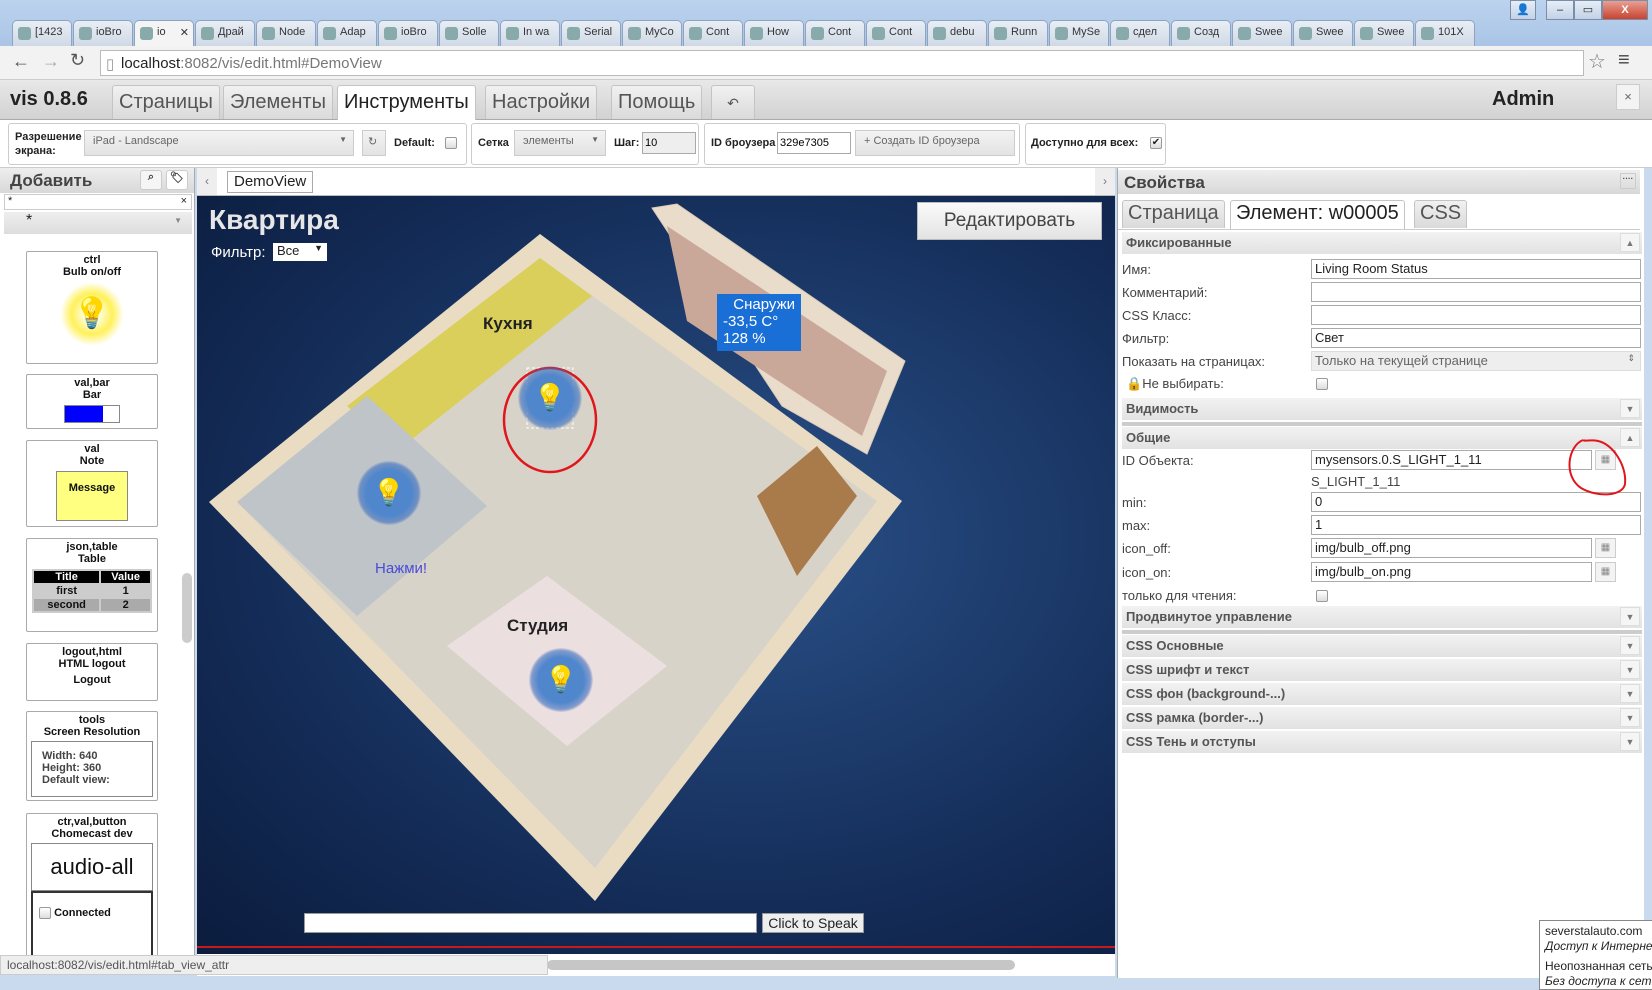 This screenshot has height=990, width=1652. What do you see at coordinates (77, 60) in the screenshot?
I see `reload-icon: ↻` at bounding box center [77, 60].